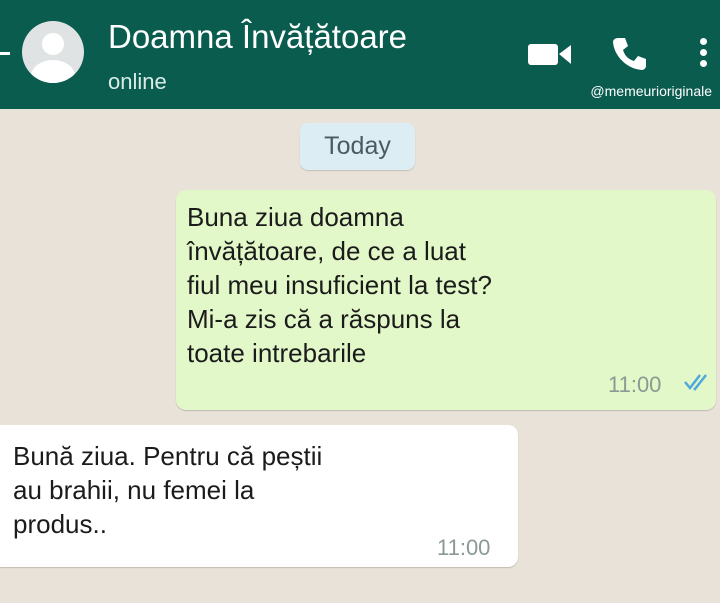  What do you see at coordinates (357, 146) in the screenshot?
I see `date-separator: Today` at bounding box center [357, 146].